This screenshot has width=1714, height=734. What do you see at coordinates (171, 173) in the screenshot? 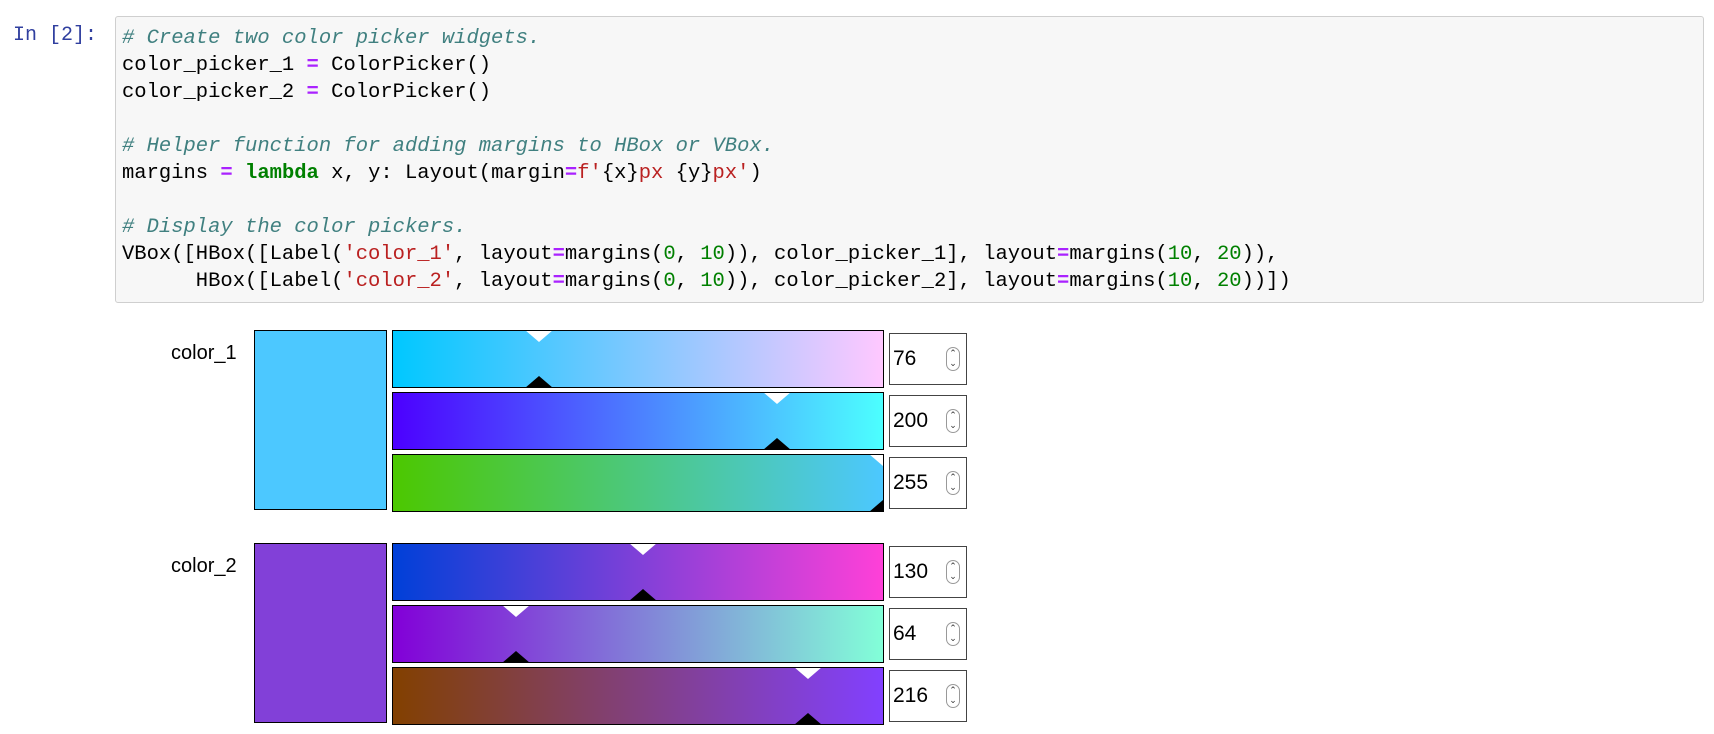
I see `code-text: margins` at bounding box center [171, 173].